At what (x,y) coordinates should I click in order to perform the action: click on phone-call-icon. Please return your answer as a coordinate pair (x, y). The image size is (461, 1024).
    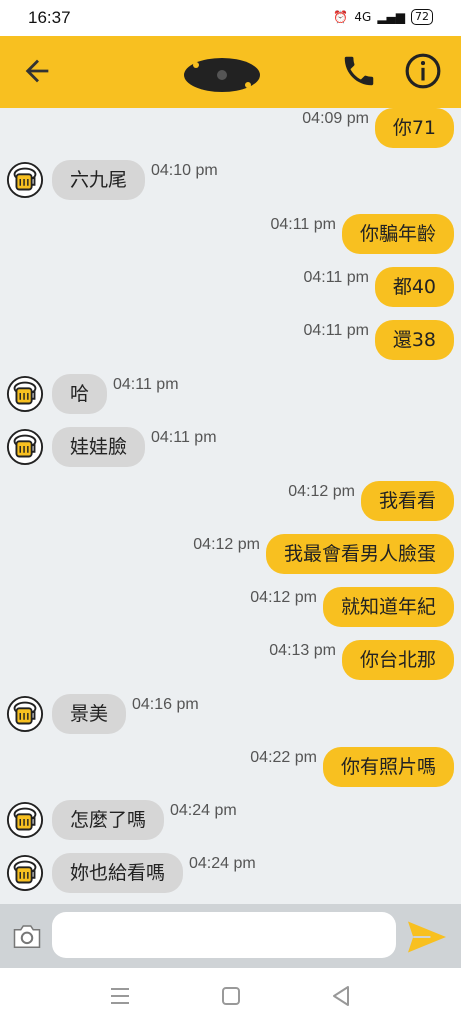
    Looking at the image, I should click on (359, 71).